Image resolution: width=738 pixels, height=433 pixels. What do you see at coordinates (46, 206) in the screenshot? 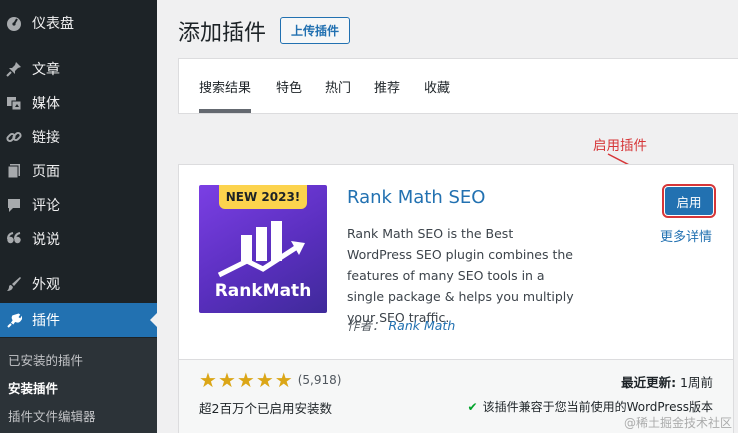
I see `sidebar-item-label: 评论` at bounding box center [46, 206].